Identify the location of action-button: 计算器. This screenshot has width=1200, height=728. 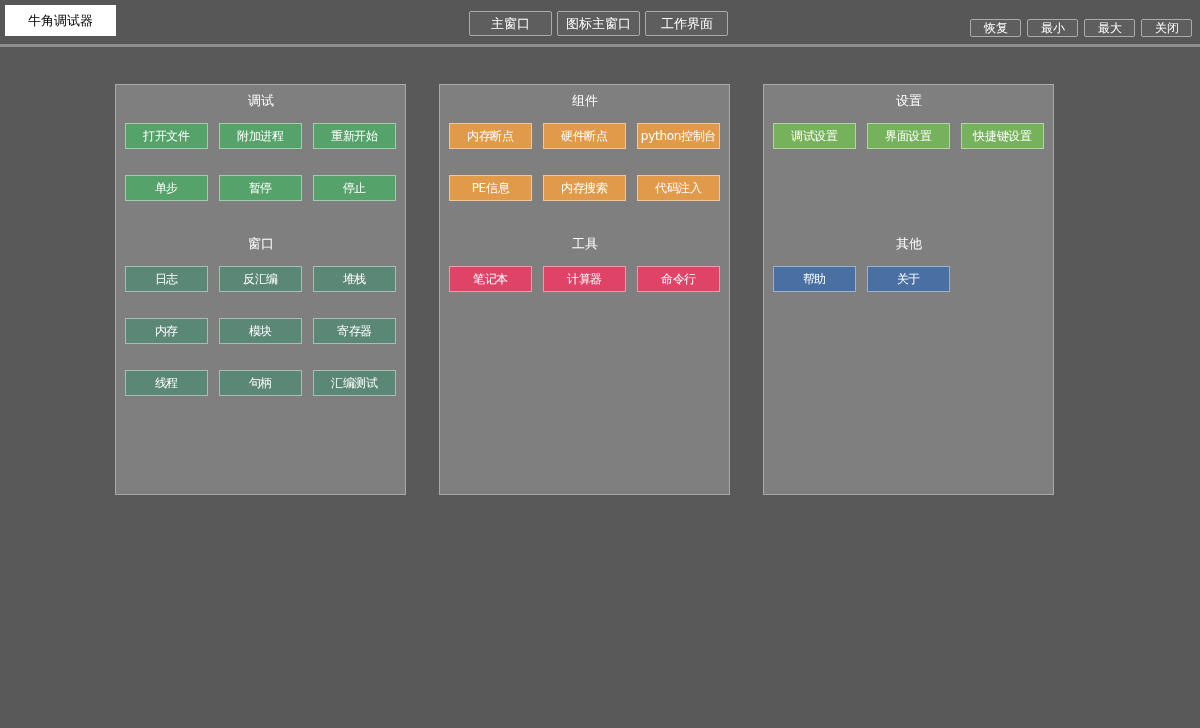
(584, 279).